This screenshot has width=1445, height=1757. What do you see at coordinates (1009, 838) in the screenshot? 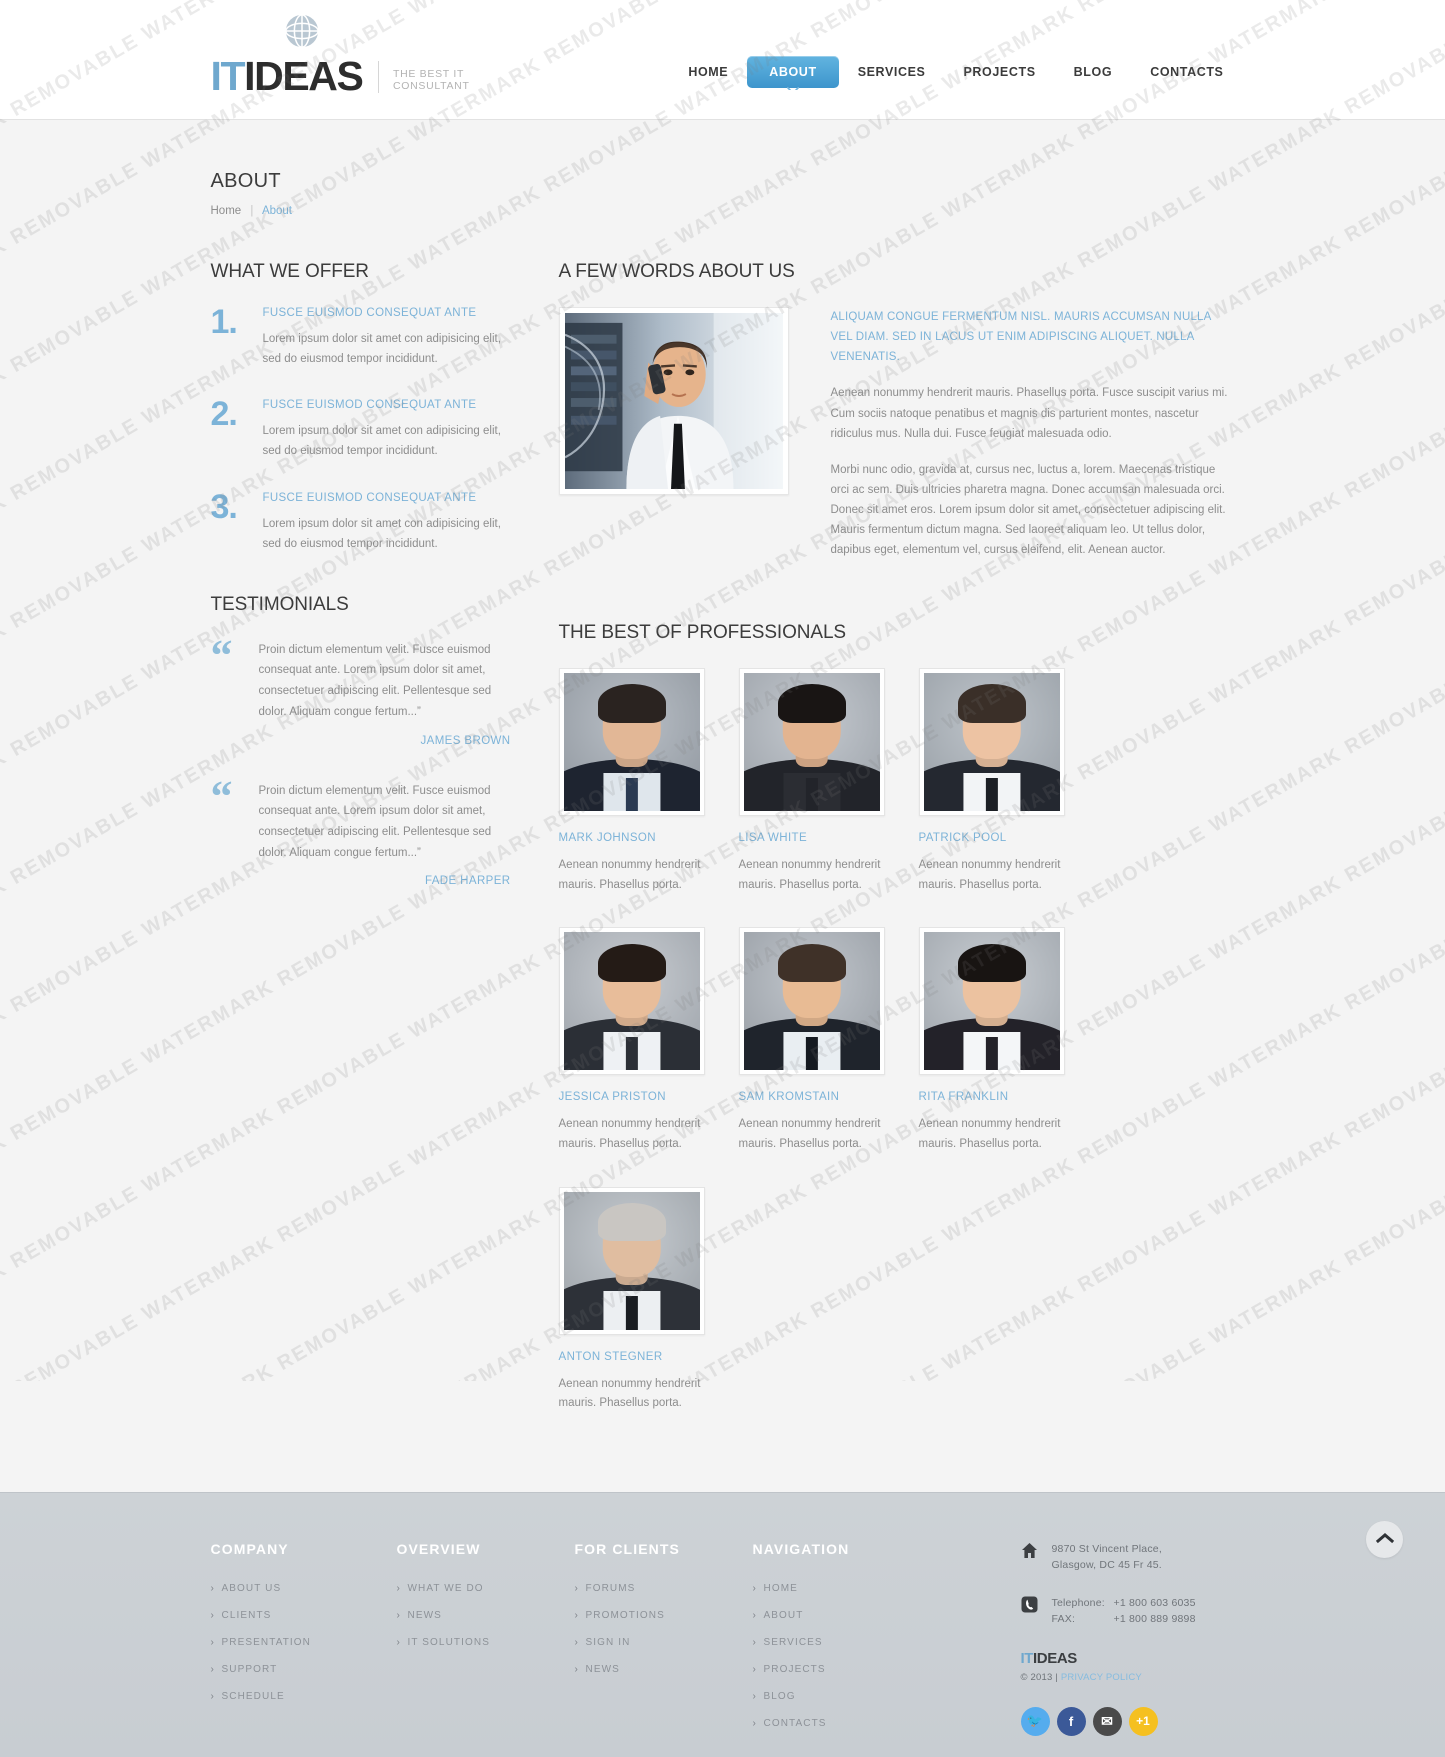
I see `team-member-name: PATRICK POOL` at bounding box center [1009, 838].